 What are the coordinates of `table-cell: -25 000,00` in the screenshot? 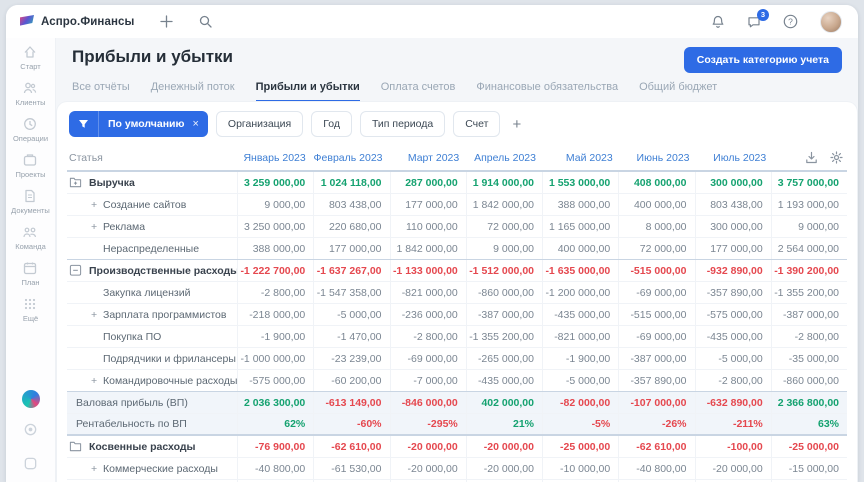 It's located at (580, 446).